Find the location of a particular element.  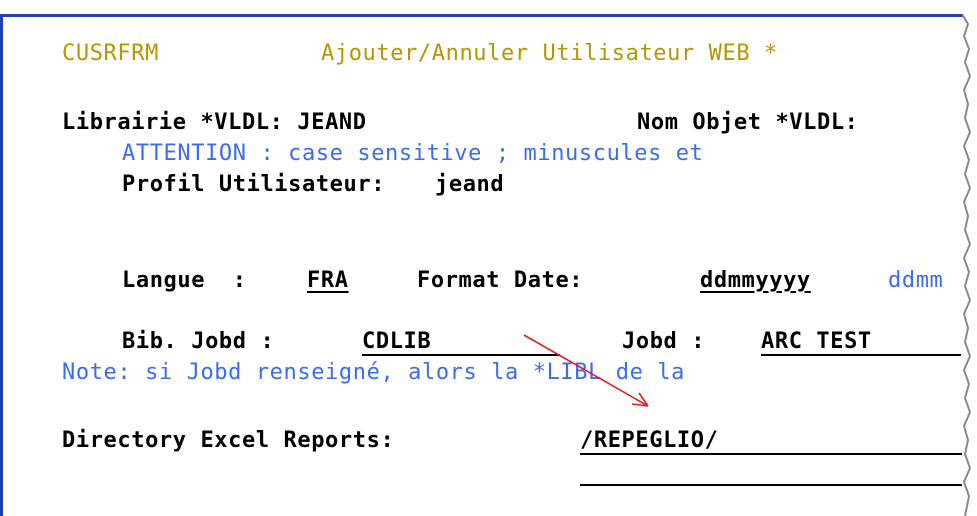

excel-directory-continuation-field is located at coordinates (771, 485).